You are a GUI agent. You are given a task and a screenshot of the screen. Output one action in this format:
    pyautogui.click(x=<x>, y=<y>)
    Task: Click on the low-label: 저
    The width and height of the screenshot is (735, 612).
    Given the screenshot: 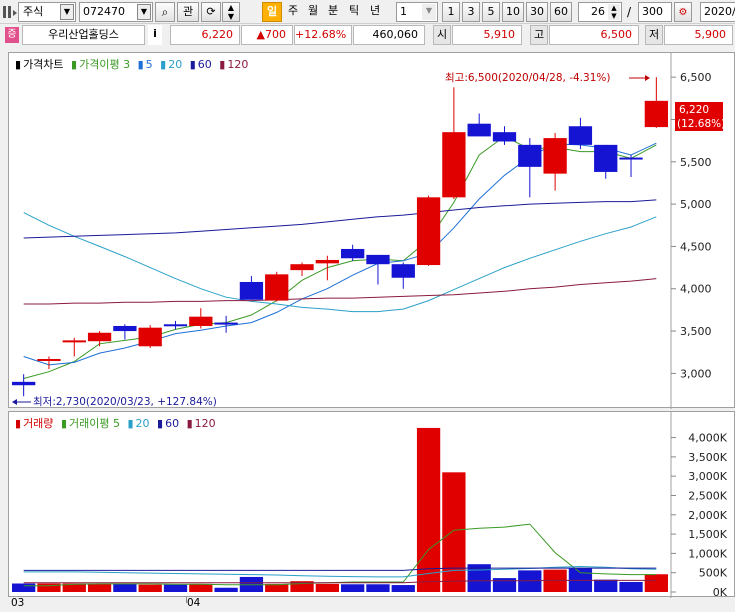 What is the action you would take?
    pyautogui.click(x=654, y=35)
    